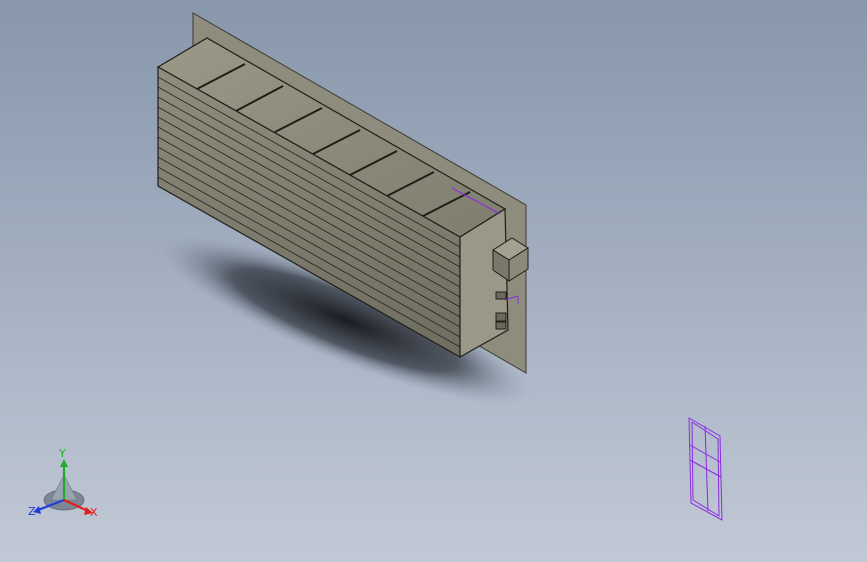 This screenshot has height=562, width=867. Describe the element at coordinates (62, 453) in the screenshot. I see `y-axis-label: Y` at that location.